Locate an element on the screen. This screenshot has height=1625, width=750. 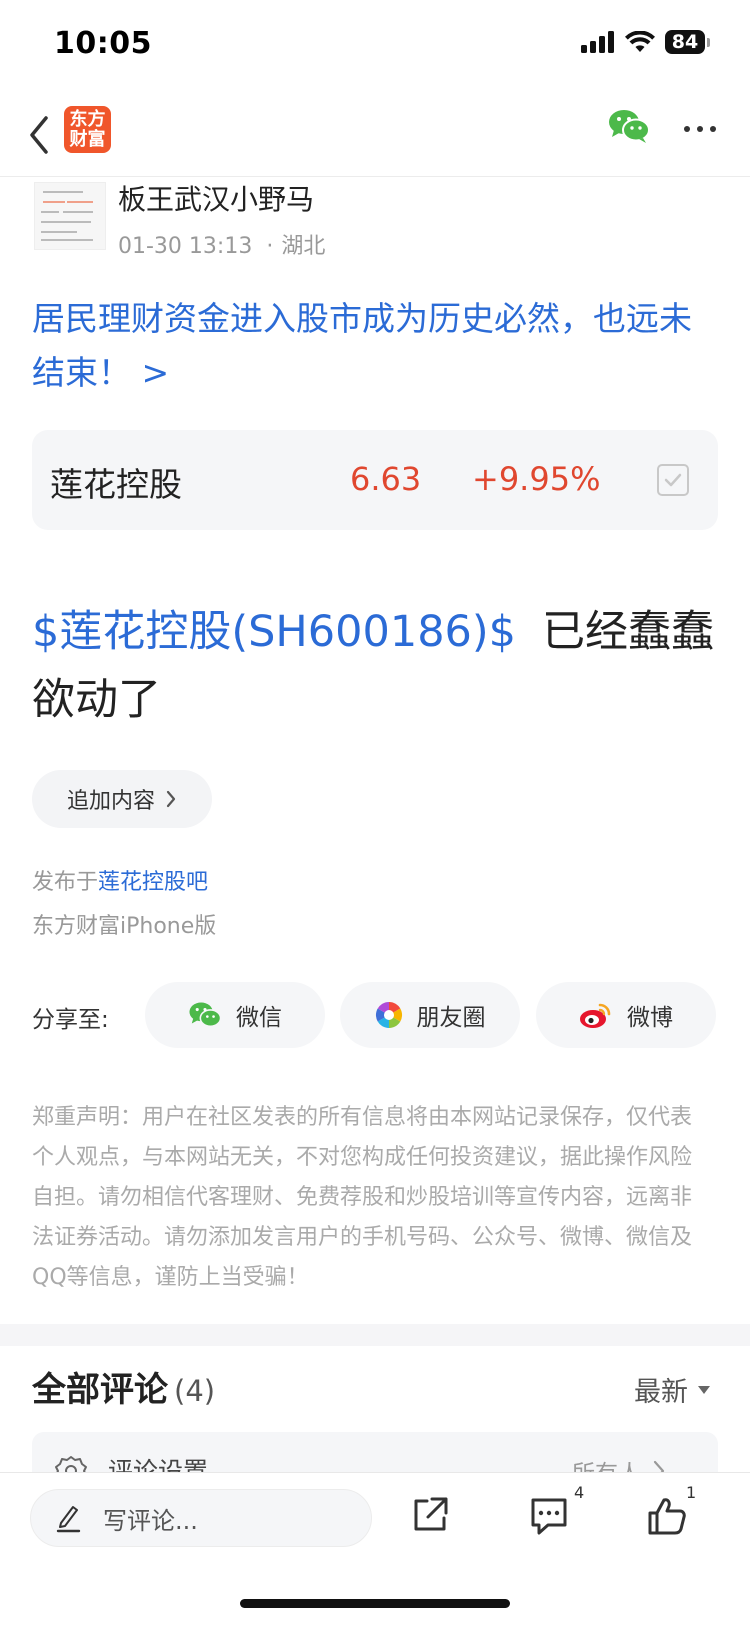
chevron-right-icon is located at coordinates (171, 799).